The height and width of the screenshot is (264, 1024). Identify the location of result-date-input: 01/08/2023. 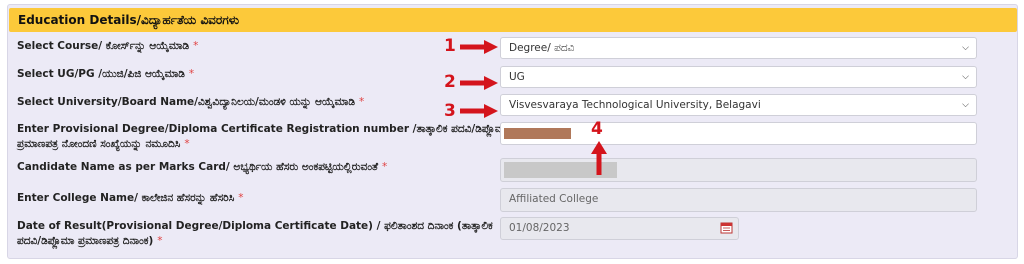
(619, 228).